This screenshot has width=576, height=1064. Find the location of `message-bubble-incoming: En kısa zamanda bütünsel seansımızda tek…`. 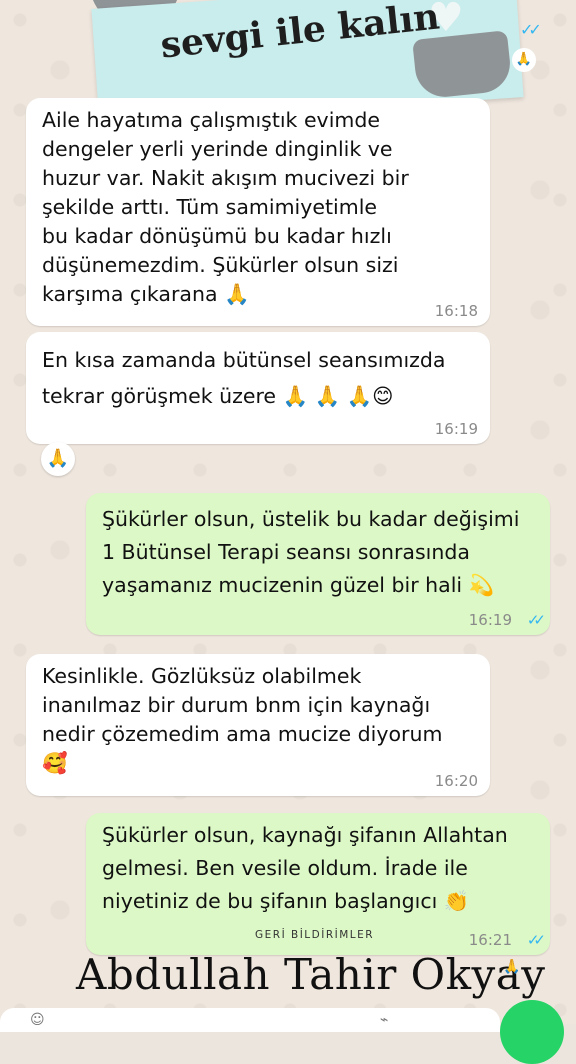

message-bubble-incoming: En kısa zamanda bütünsel seansımızda tek… is located at coordinates (258, 388).